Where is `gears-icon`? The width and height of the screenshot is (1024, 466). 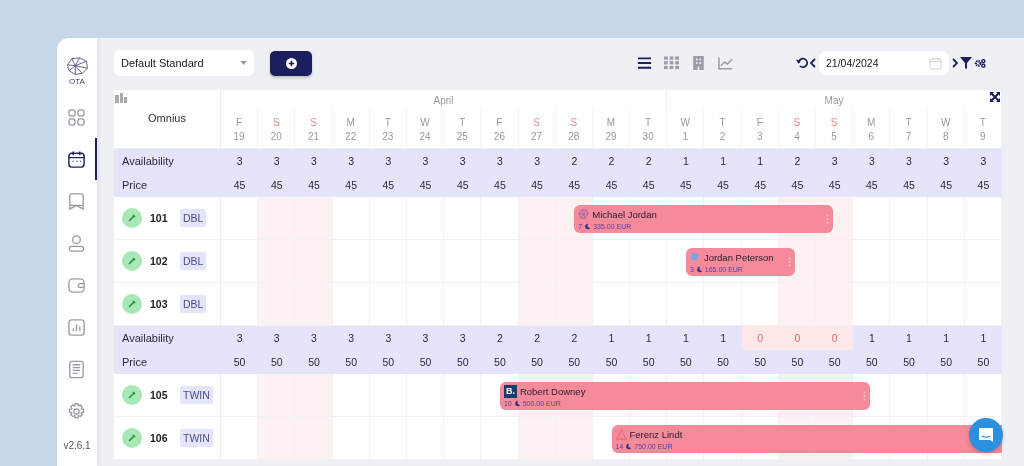
gears-icon is located at coordinates (980, 63).